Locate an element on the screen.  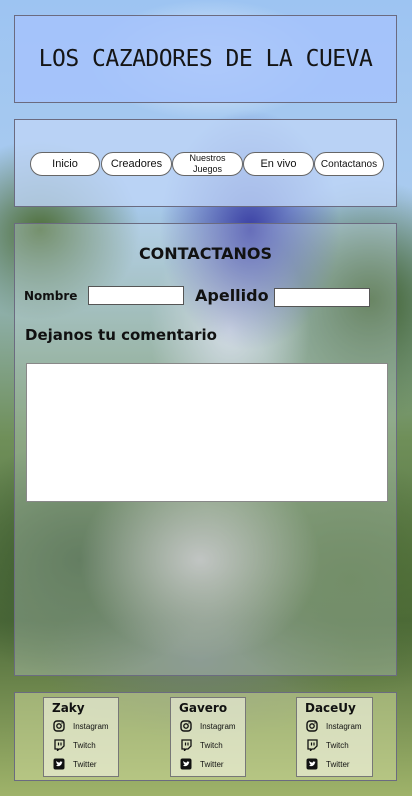
nav-en-vivo-button: En vivo is located at coordinates (278, 164).